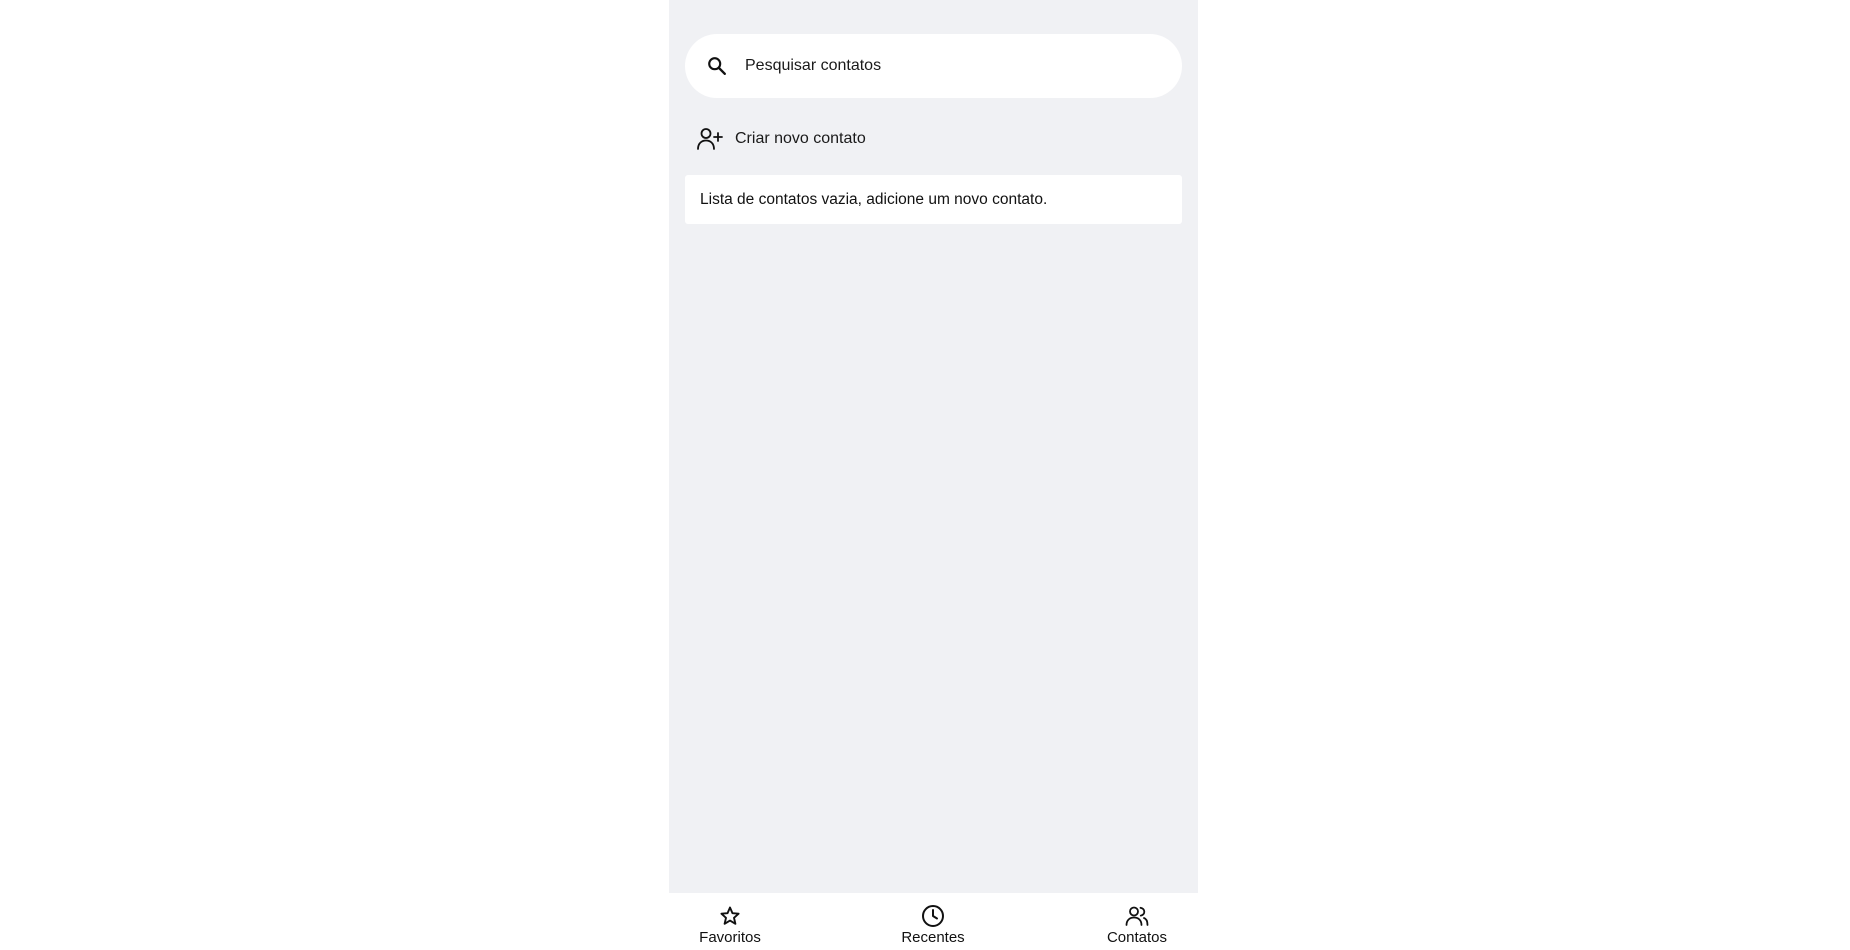 This screenshot has width=1850, height=950. Describe the element at coordinates (1137, 937) in the screenshot. I see `nav-label-contatos: Contatos` at that location.